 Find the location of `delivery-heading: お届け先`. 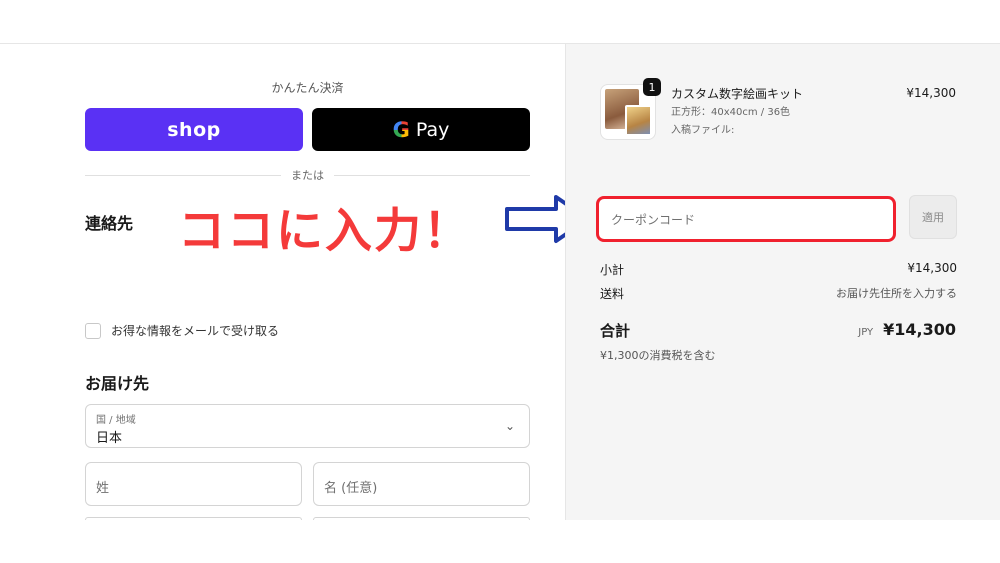

delivery-heading: お届け先 is located at coordinates (117, 383).